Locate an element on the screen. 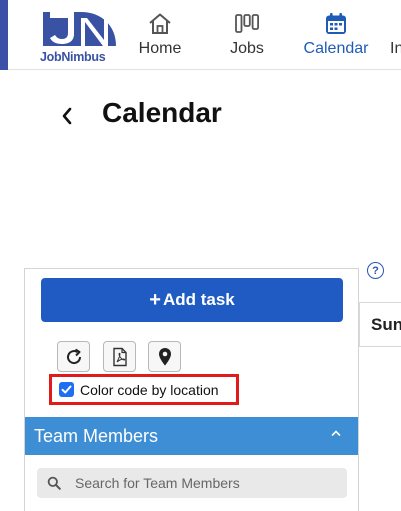 This screenshot has width=401, height=511. page-title: Calendar is located at coordinates (162, 112).